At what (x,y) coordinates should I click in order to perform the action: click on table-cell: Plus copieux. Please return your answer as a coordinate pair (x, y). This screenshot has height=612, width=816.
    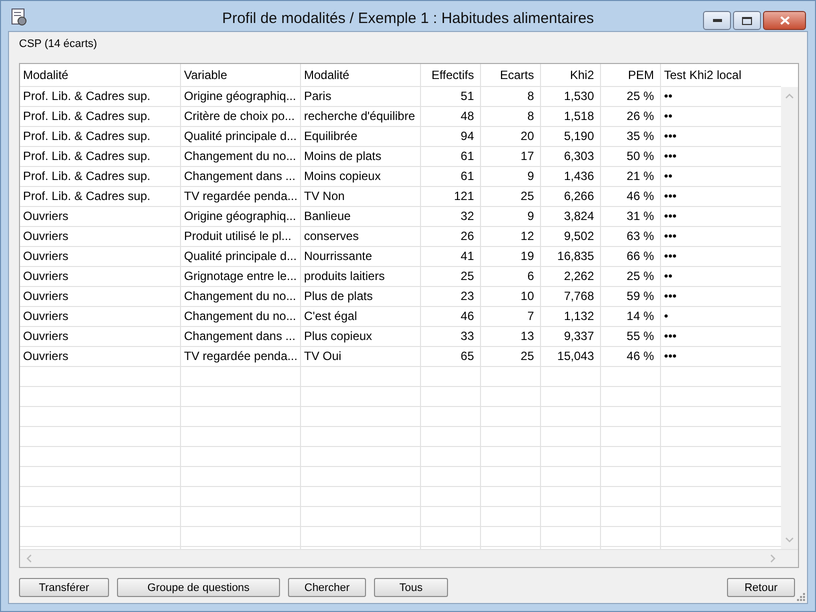
    Looking at the image, I should click on (361, 336).